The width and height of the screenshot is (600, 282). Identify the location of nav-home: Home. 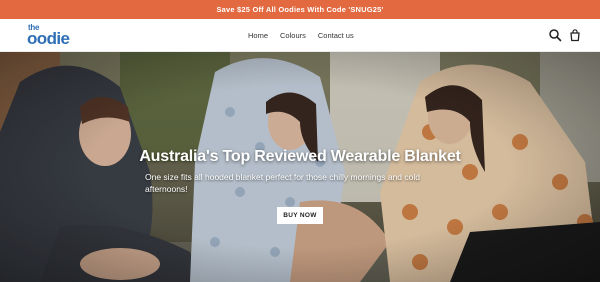
(258, 35).